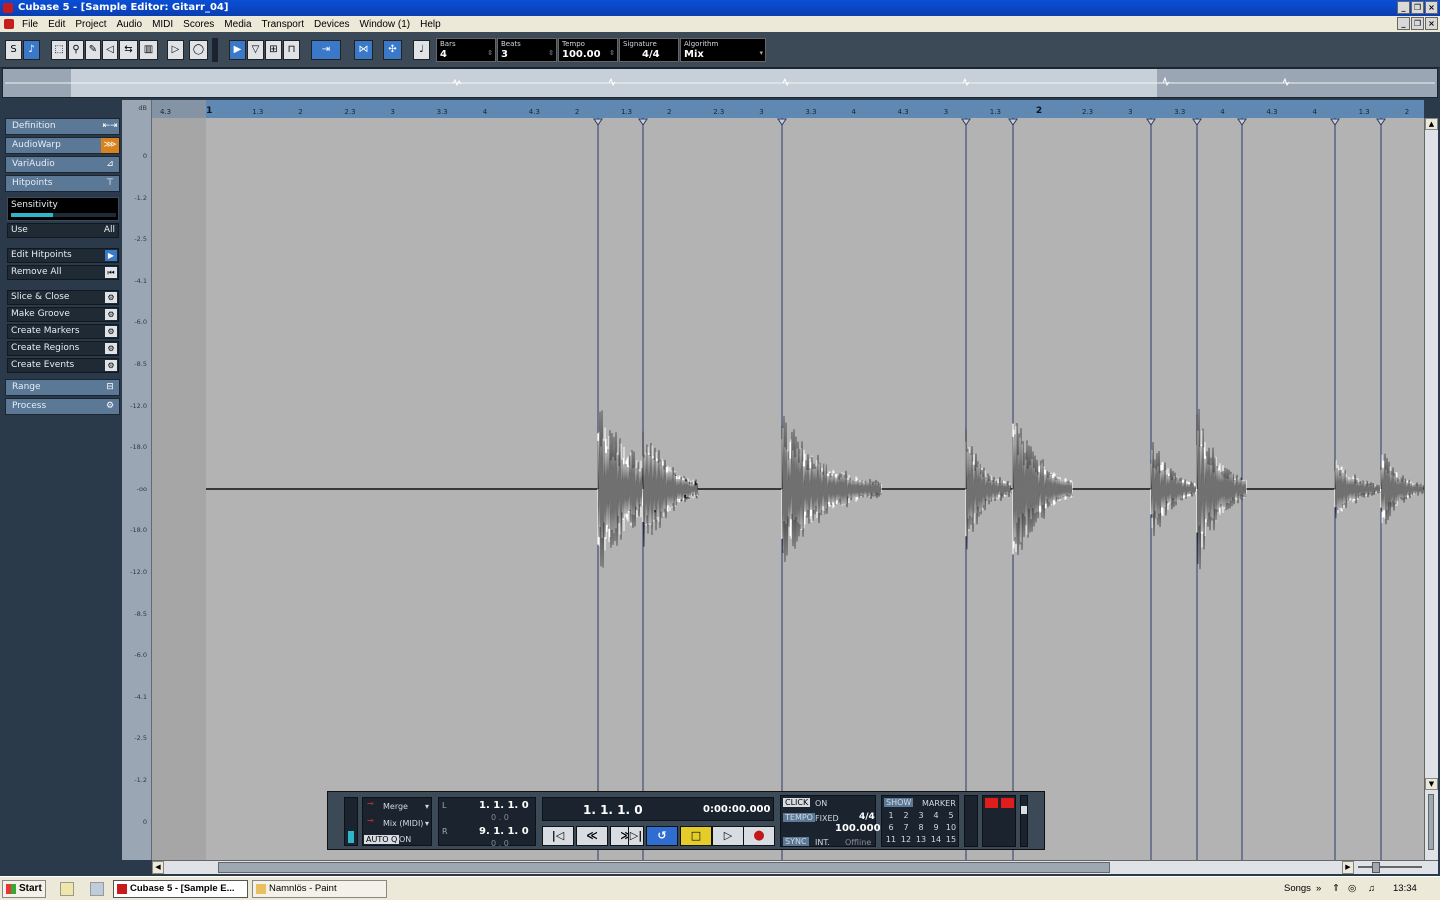 This screenshot has height=900, width=1440. Describe the element at coordinates (558, 836) in the screenshot. I see `go-to-start-button: |◁` at that location.